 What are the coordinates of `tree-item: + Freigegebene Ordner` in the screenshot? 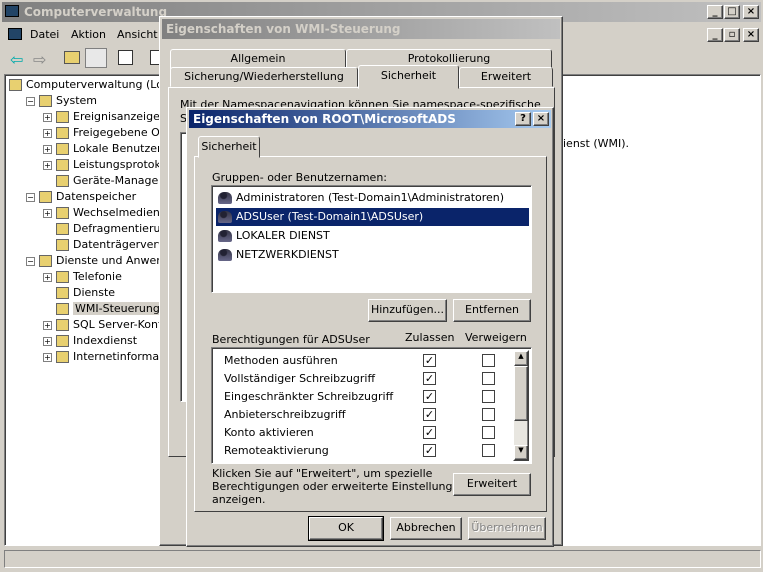 It's located at (101, 133).